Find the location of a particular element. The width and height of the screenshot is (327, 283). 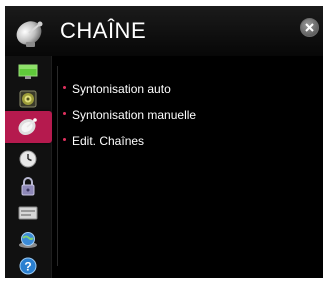

lock-icon is located at coordinates (28, 185).